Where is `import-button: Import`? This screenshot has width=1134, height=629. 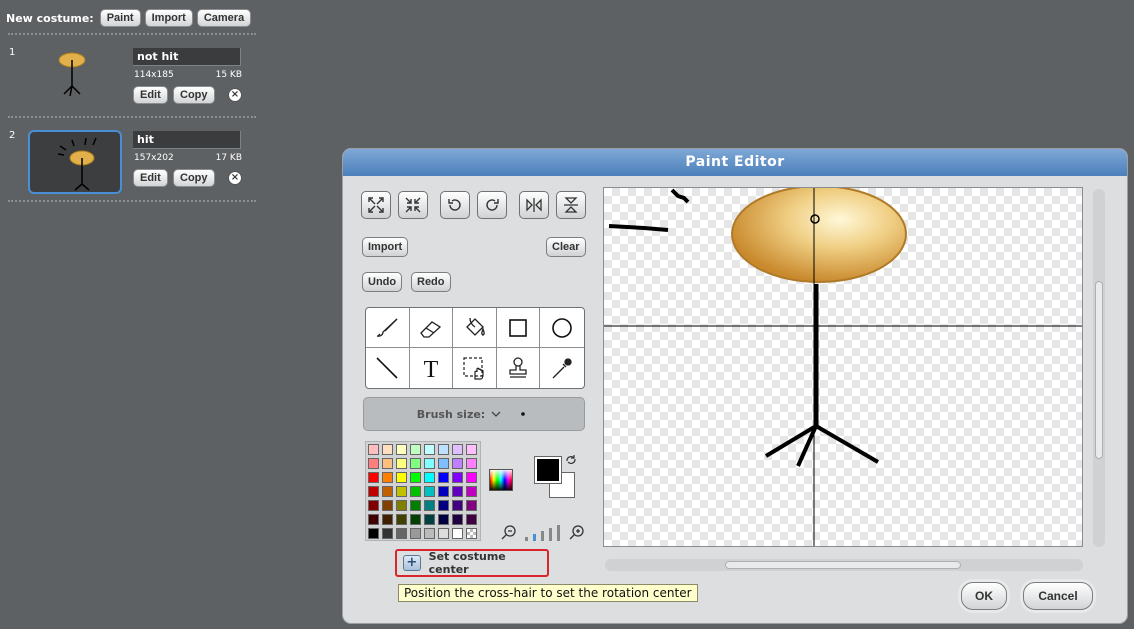 import-button: Import is located at coordinates (168, 18).